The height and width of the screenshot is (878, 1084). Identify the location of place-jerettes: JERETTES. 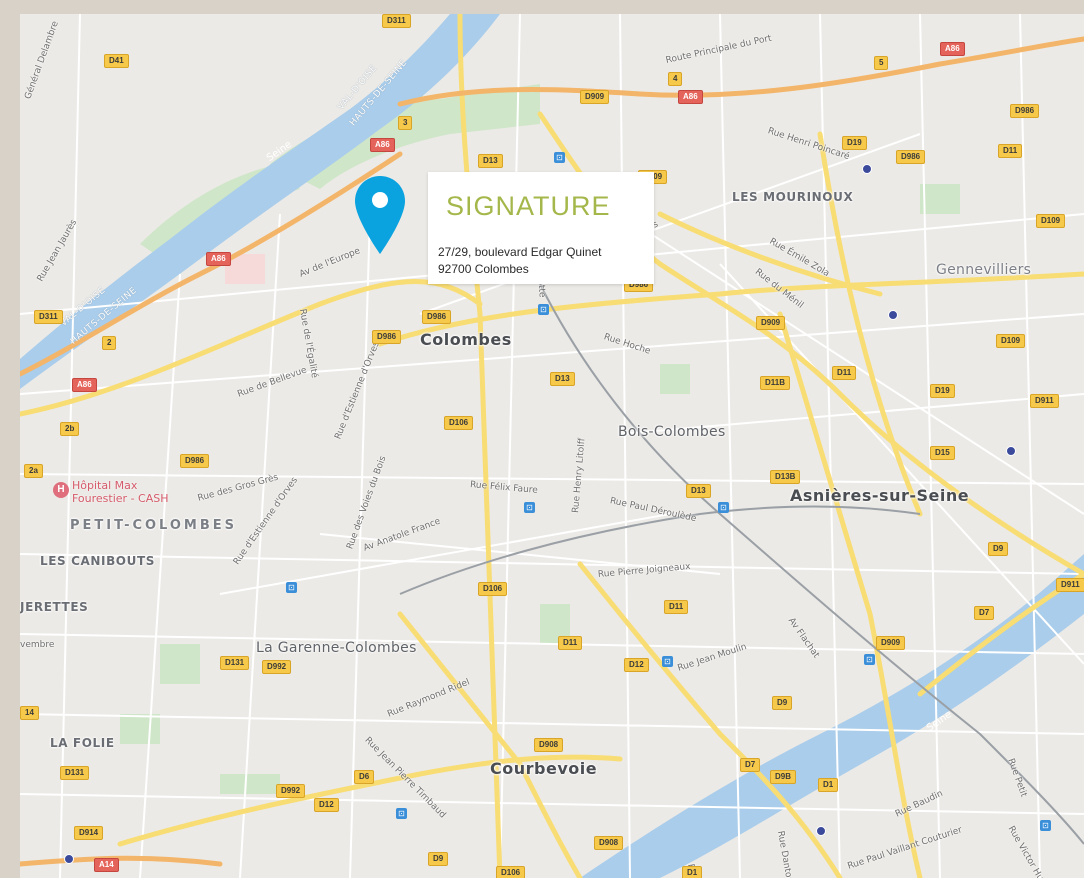
(54, 607).